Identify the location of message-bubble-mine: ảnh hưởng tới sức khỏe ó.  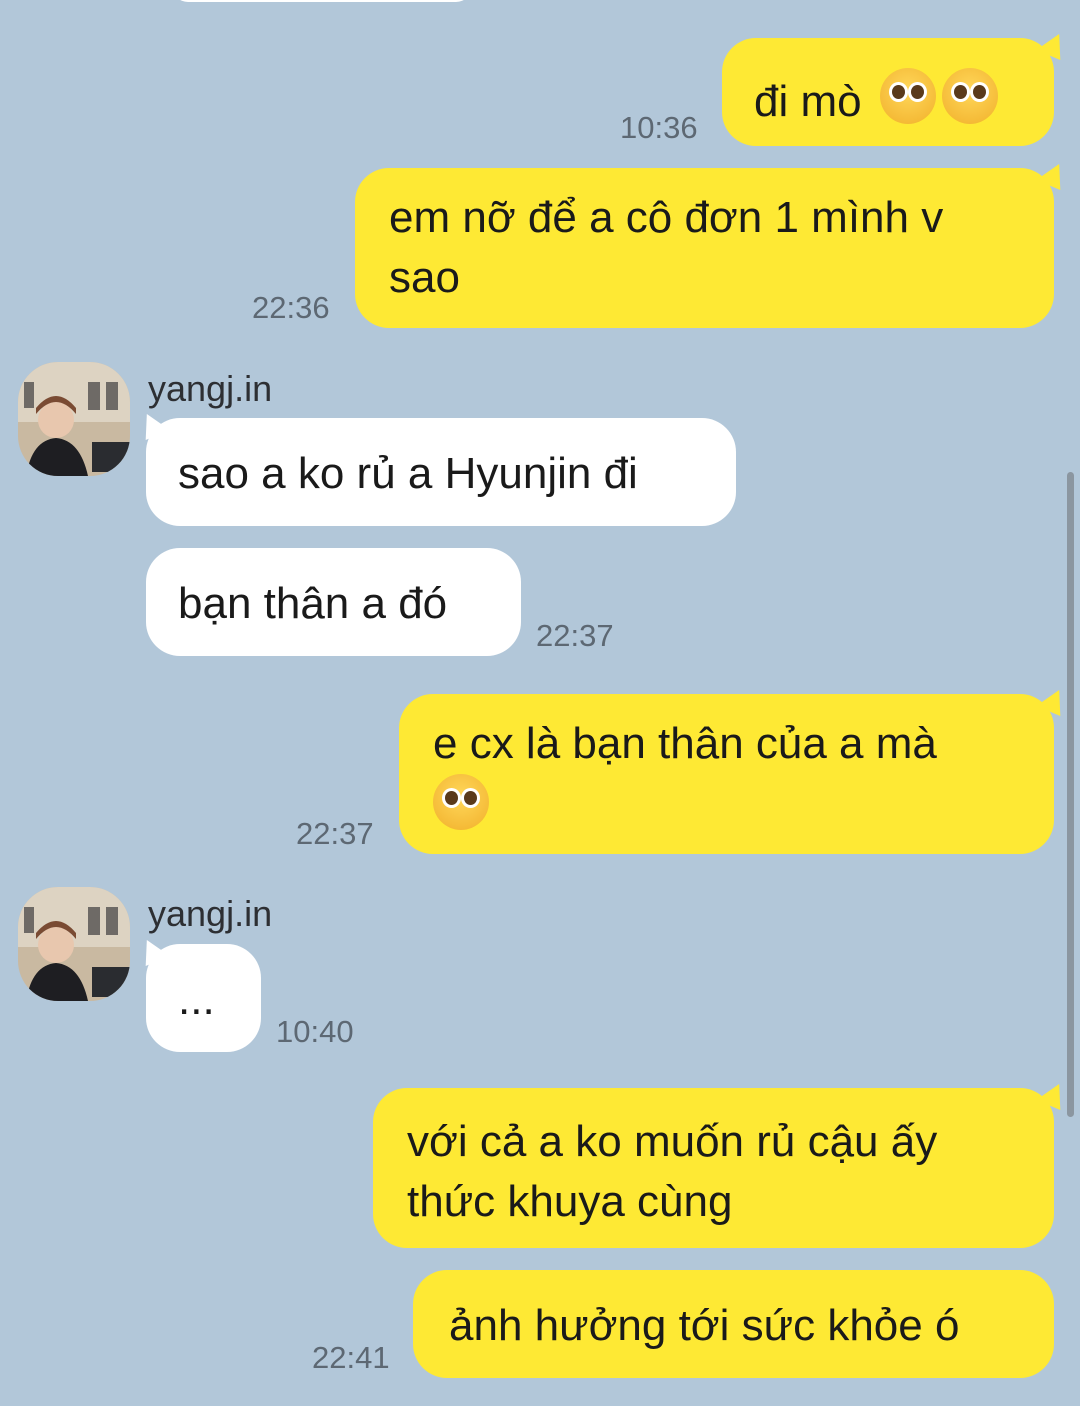
(733, 1324).